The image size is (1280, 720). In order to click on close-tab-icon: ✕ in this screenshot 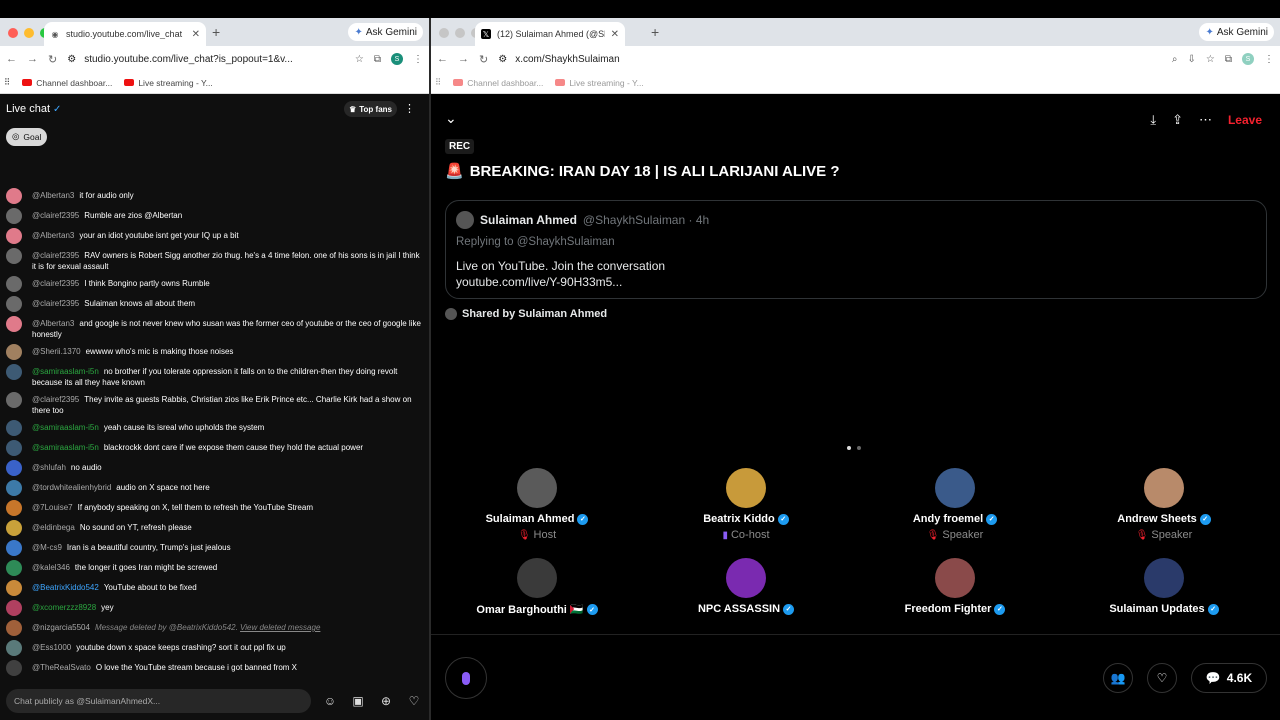, I will do `click(615, 34)`.